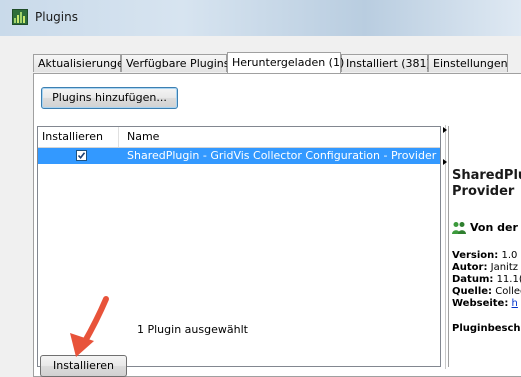  I want to click on people-icon, so click(459, 228).